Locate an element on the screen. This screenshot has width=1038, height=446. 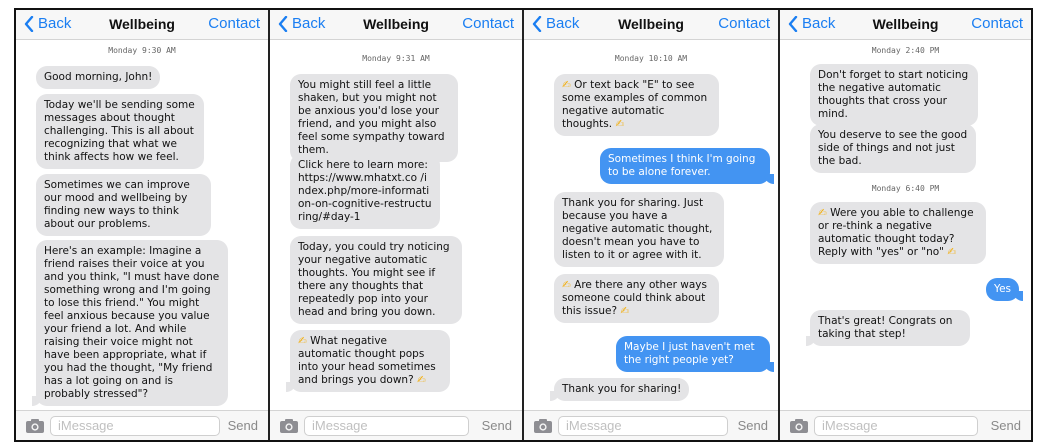
message-incoming: Thank you for sharing! is located at coordinates (619, 389).